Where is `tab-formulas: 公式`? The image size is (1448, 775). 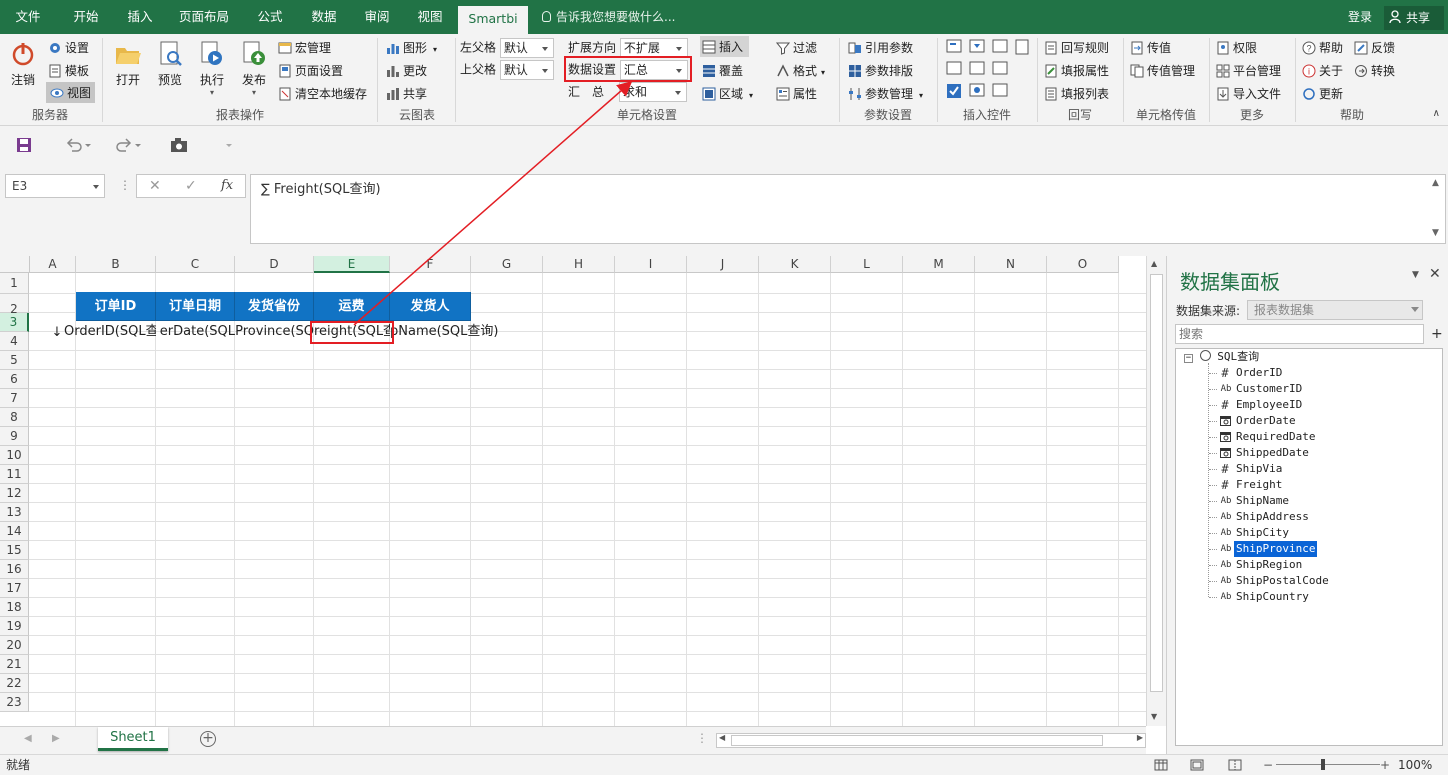
tab-formulas: 公式 is located at coordinates (270, 17).